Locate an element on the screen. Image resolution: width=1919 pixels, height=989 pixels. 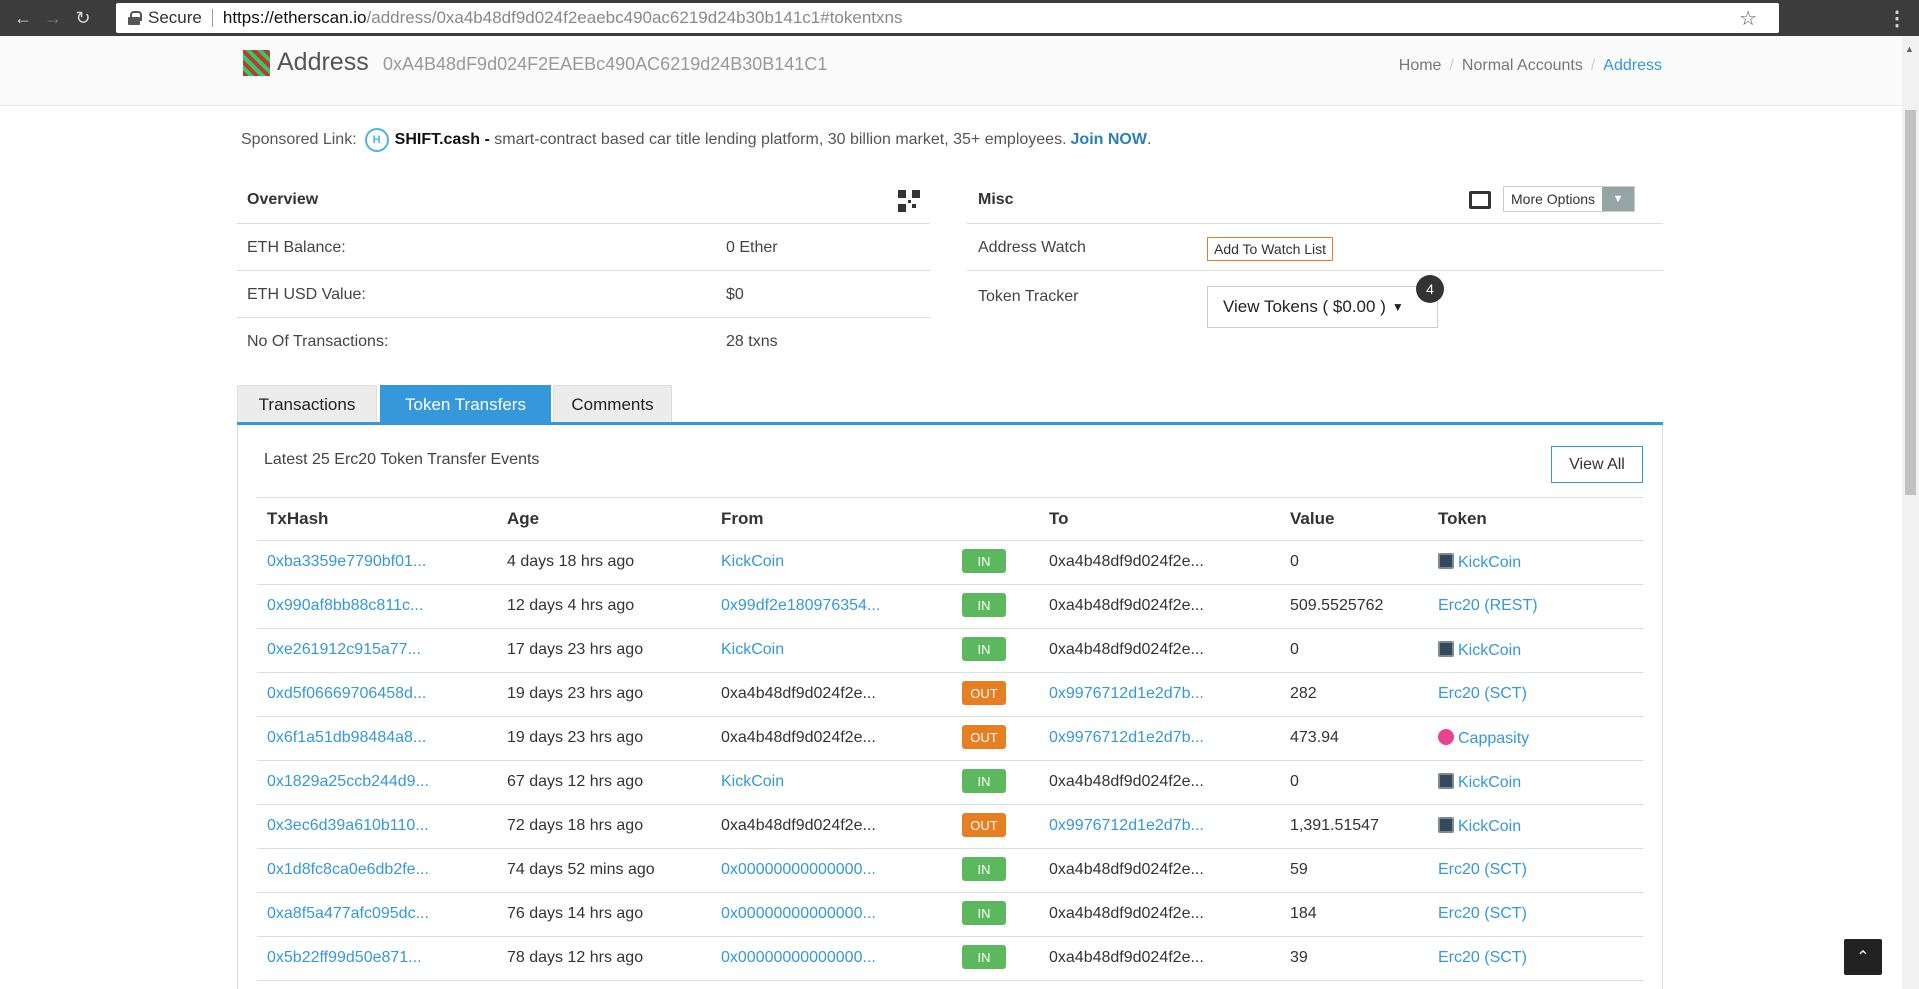
token-value: 473.94 is located at coordinates (1314, 737).